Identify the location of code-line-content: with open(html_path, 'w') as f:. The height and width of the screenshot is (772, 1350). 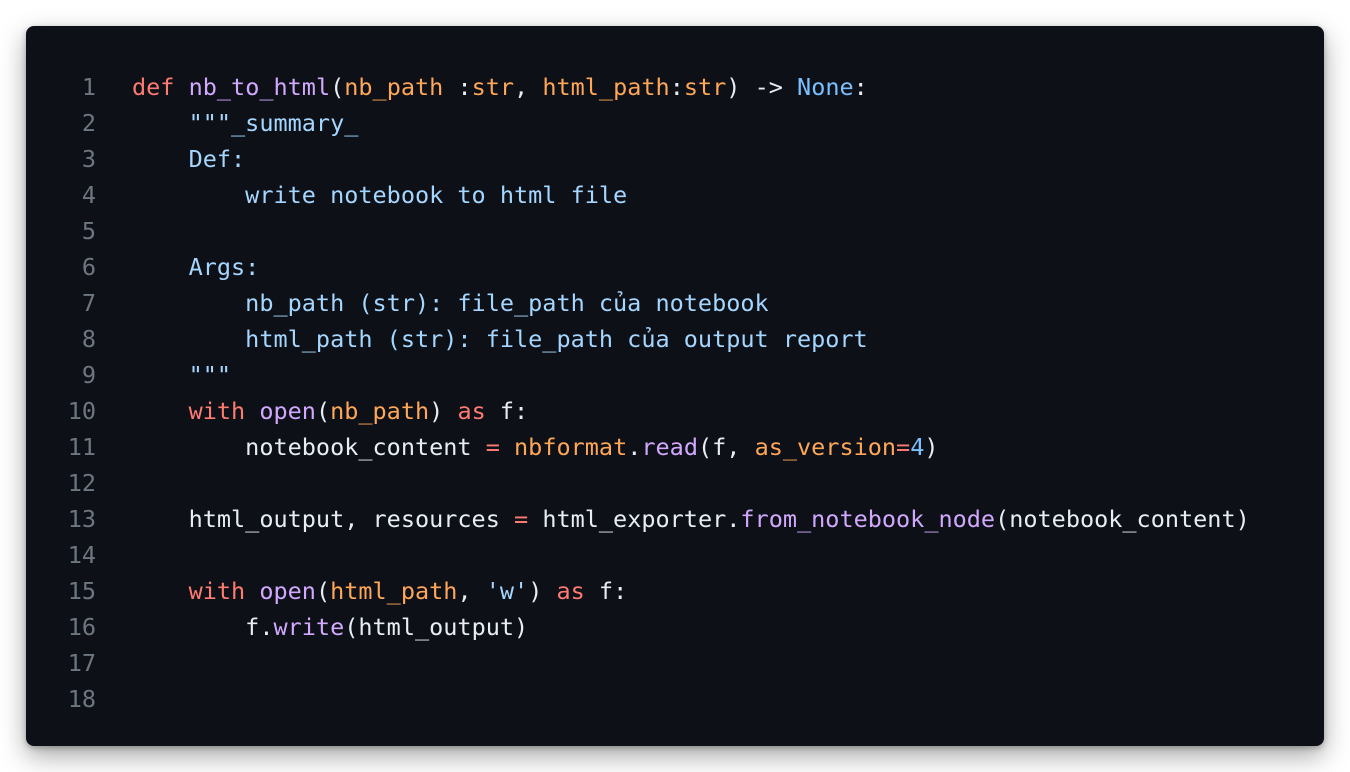
(380, 591).